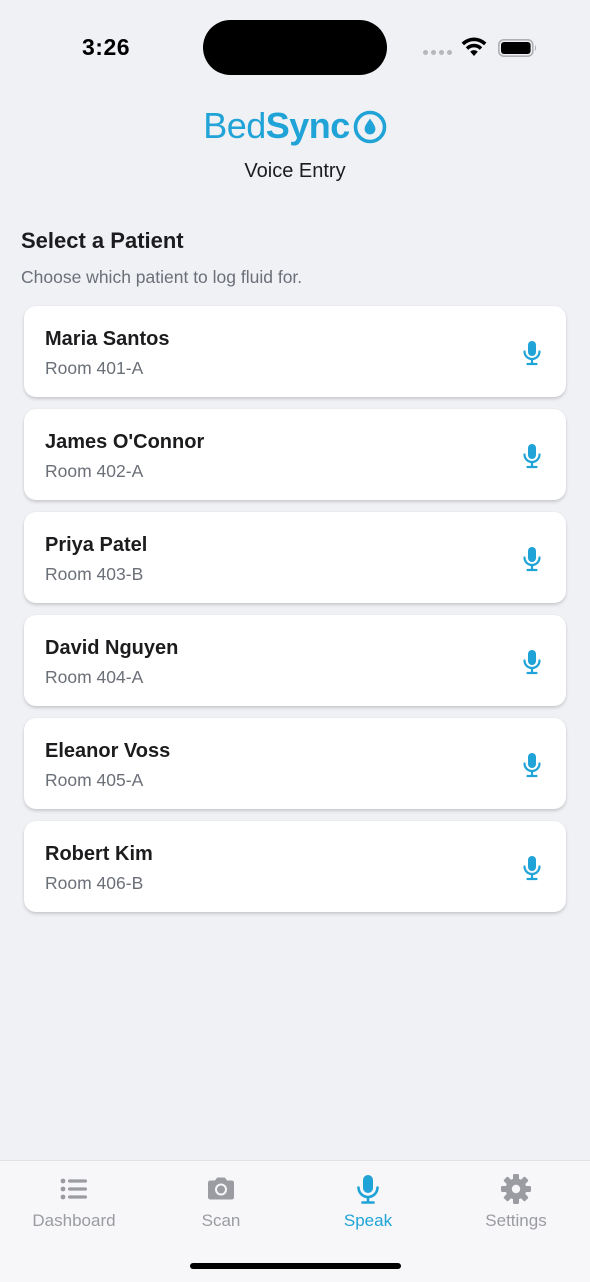 This screenshot has height=1282, width=590. What do you see at coordinates (94, 780) in the screenshot?
I see `patient-room: Room 405-A` at bounding box center [94, 780].